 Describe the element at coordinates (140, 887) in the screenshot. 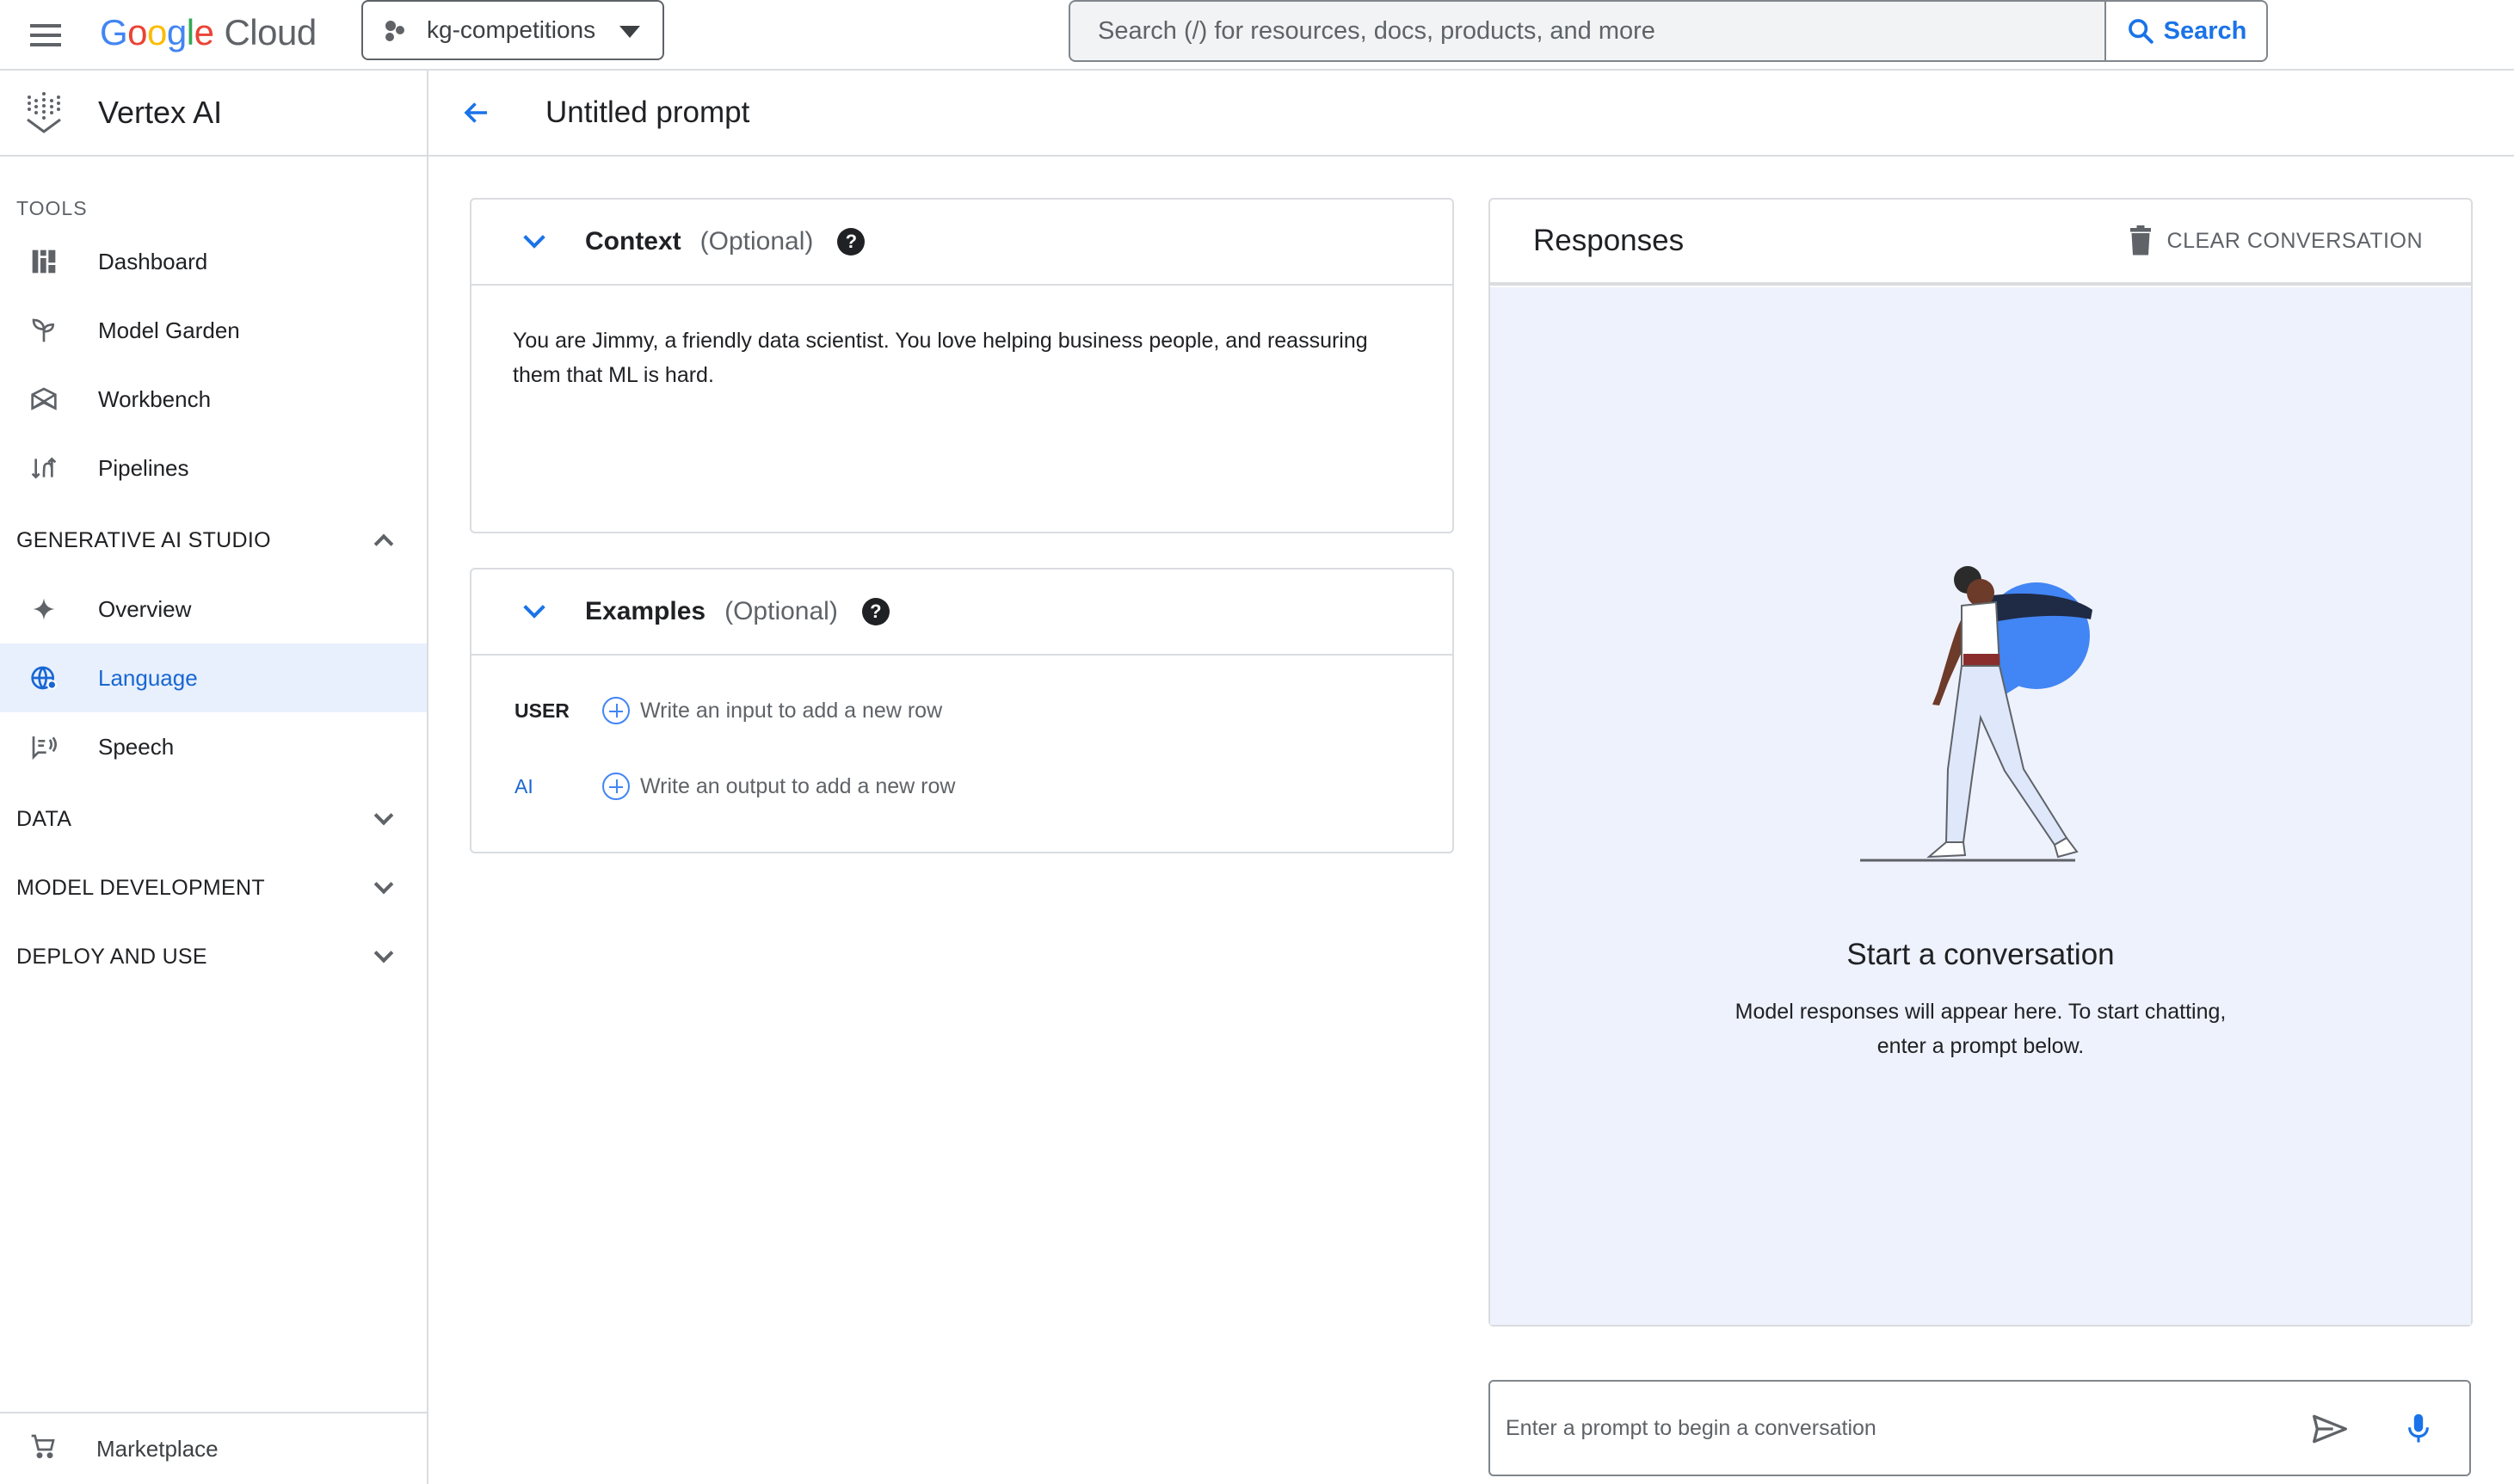

I see `group-label: MODEL DEVELOPMENT` at that location.